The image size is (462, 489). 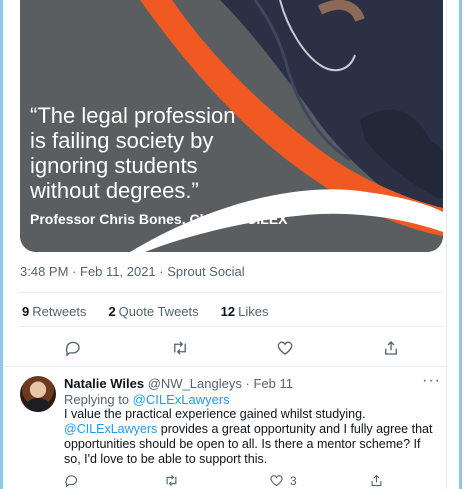 What do you see at coordinates (38, 394) in the screenshot?
I see `avatar` at bounding box center [38, 394].